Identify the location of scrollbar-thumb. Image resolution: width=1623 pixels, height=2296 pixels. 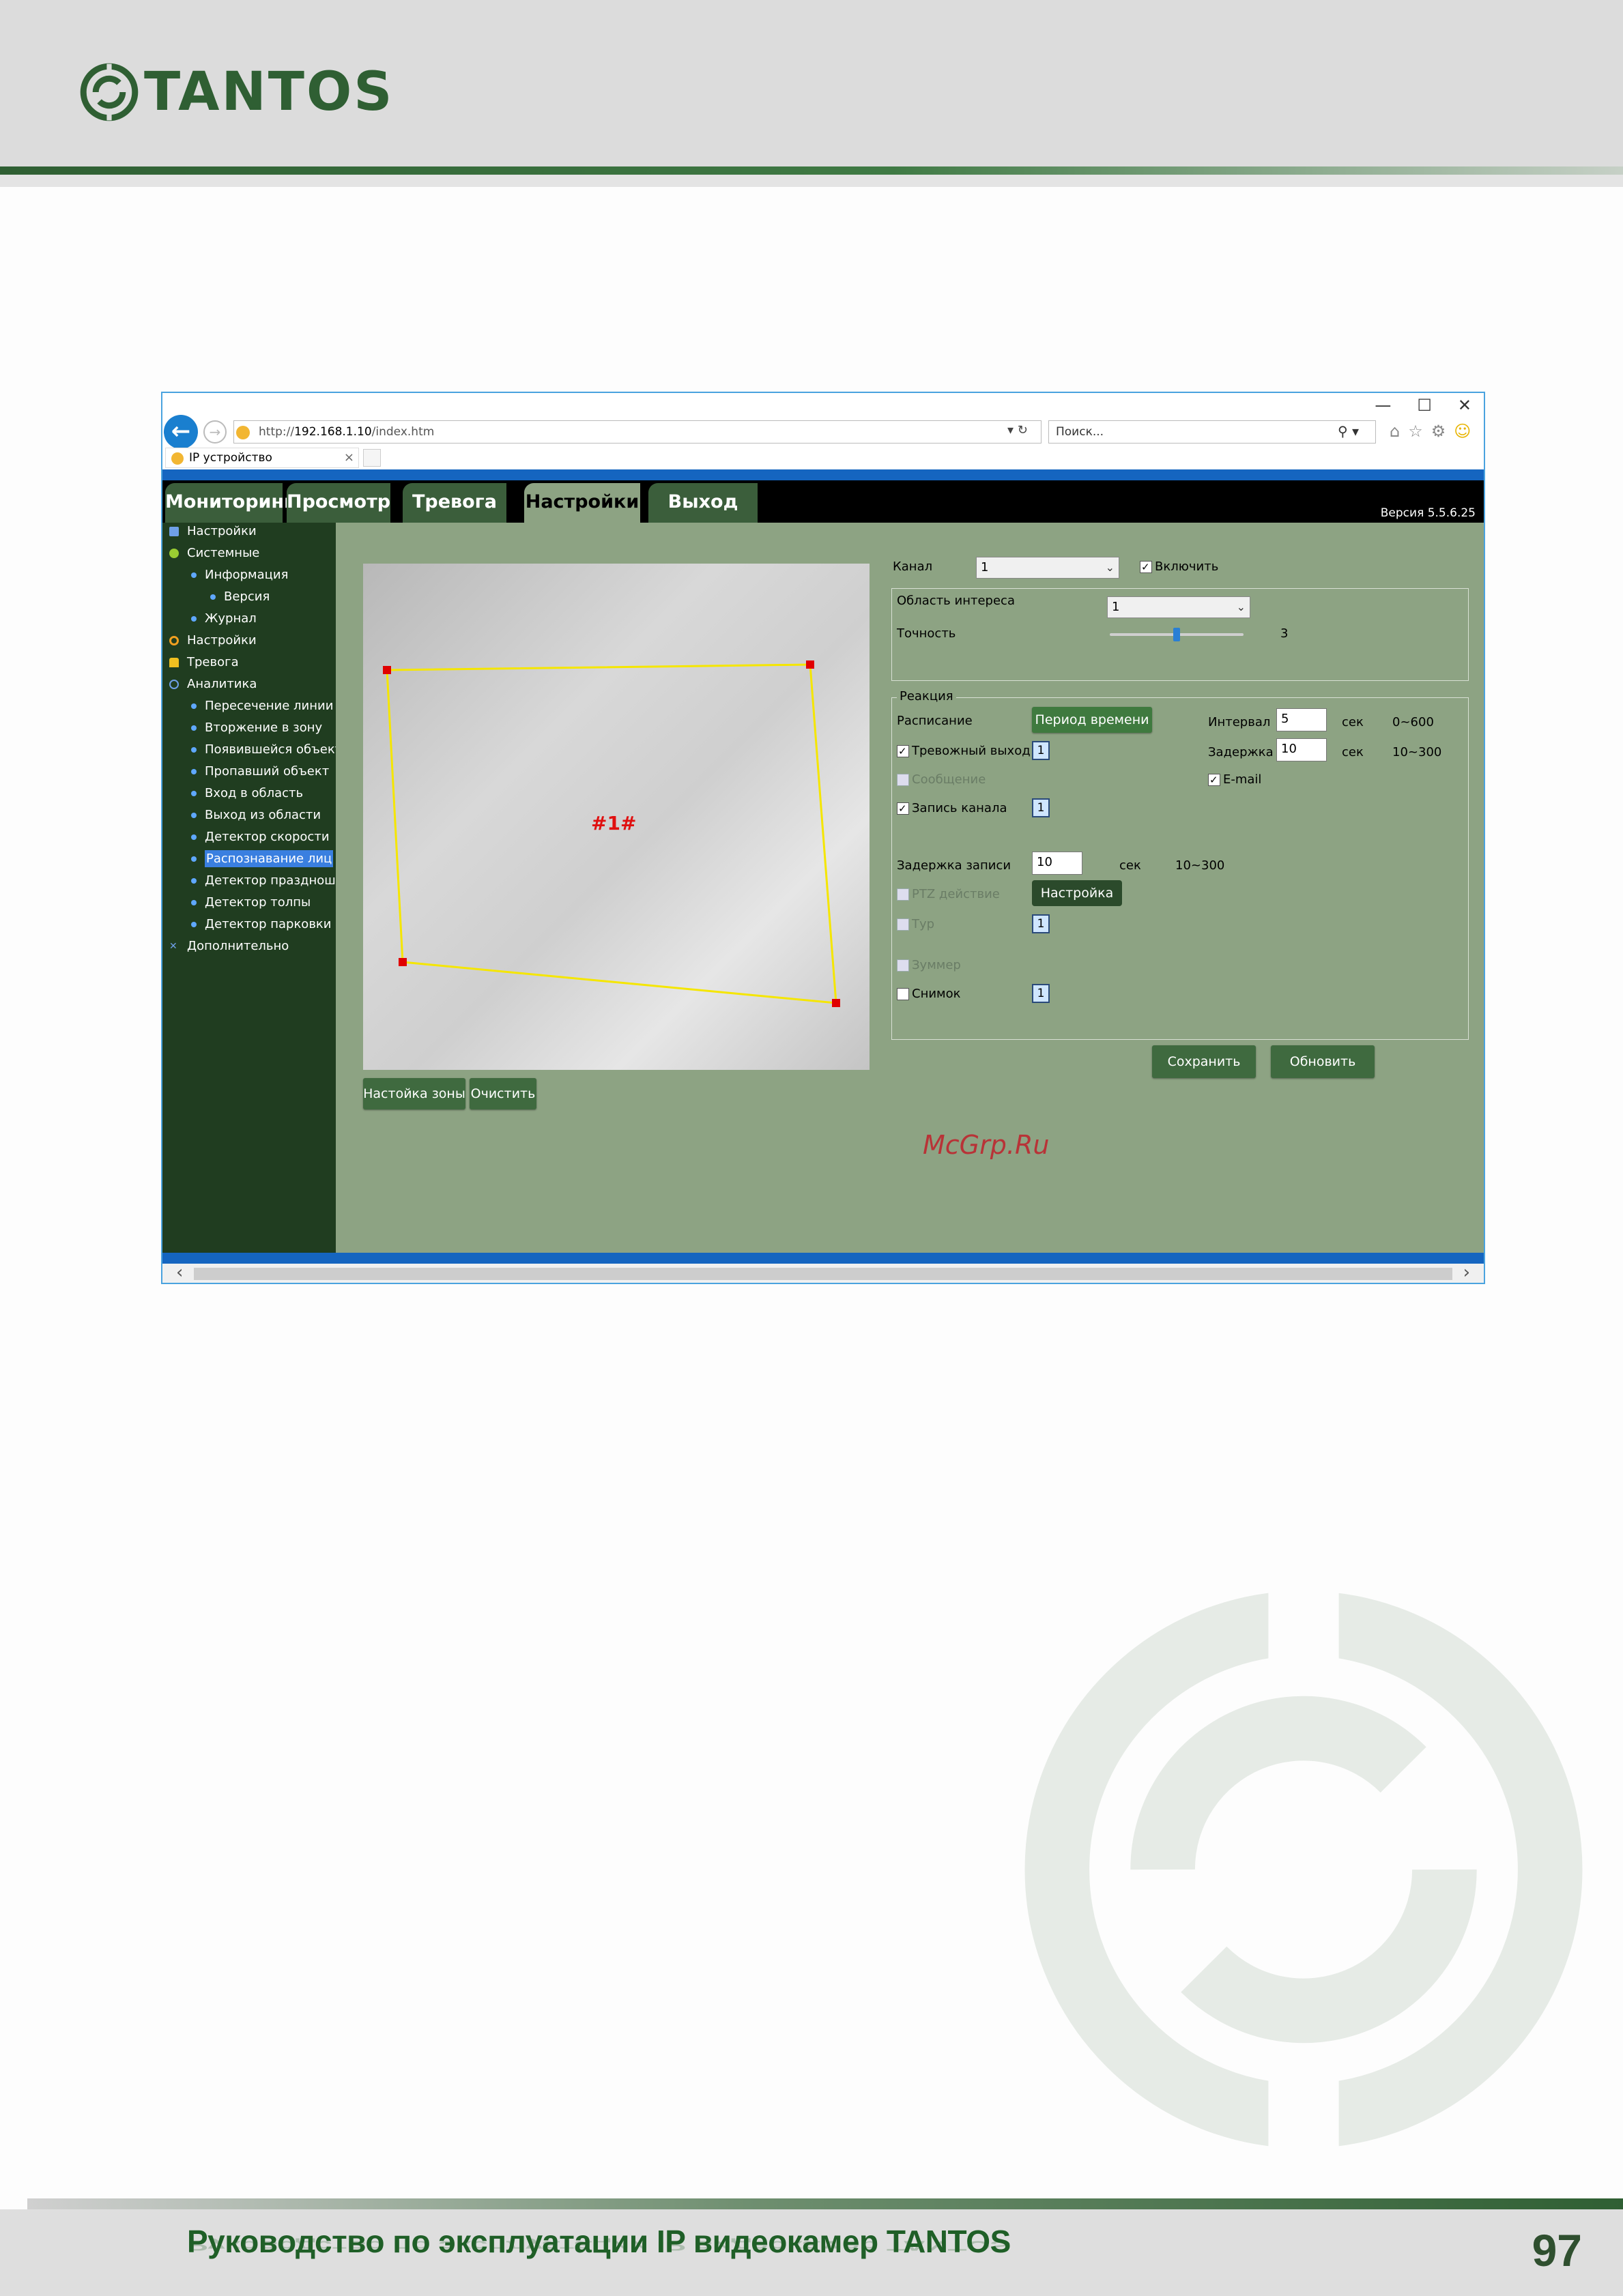
(823, 1274).